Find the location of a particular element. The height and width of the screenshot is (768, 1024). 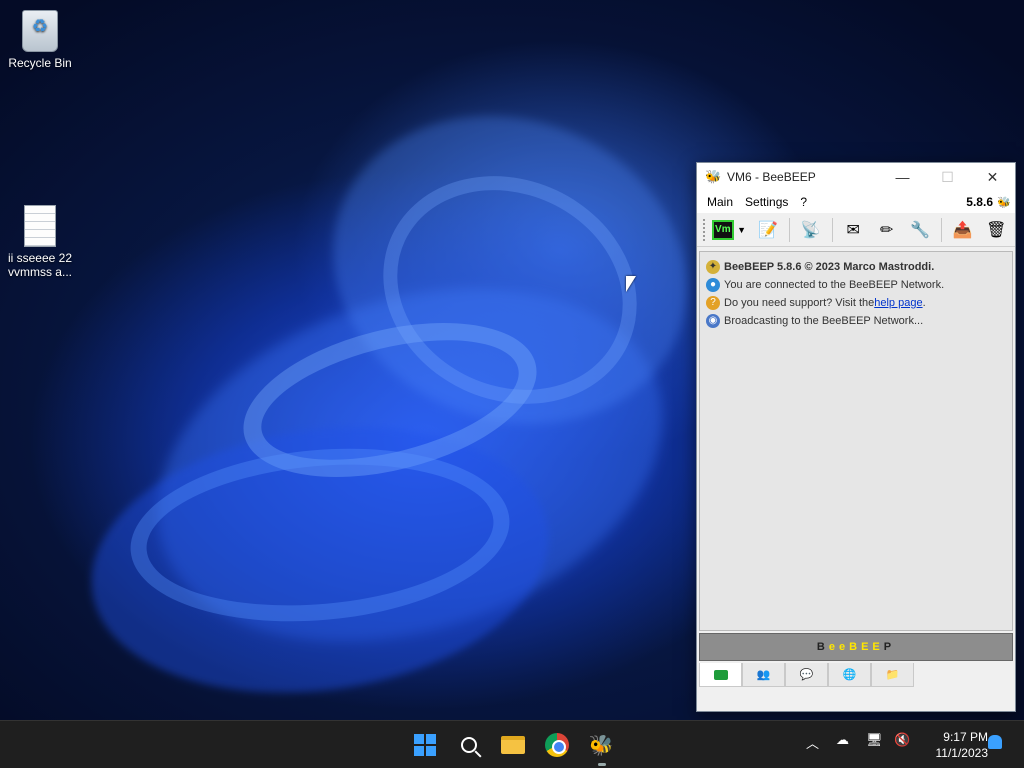

notification-bell-icon is located at coordinates (995, 742).